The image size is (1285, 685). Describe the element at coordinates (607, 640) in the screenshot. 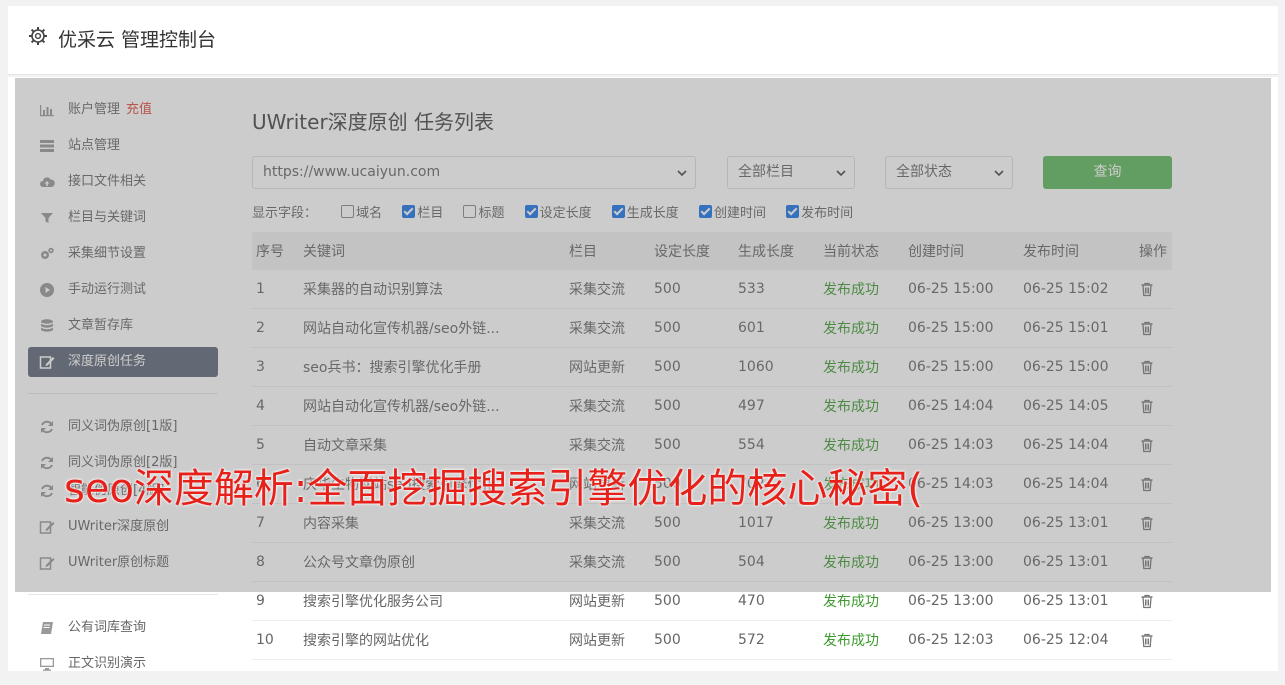

I see `table-cell: 网站更新` at that location.